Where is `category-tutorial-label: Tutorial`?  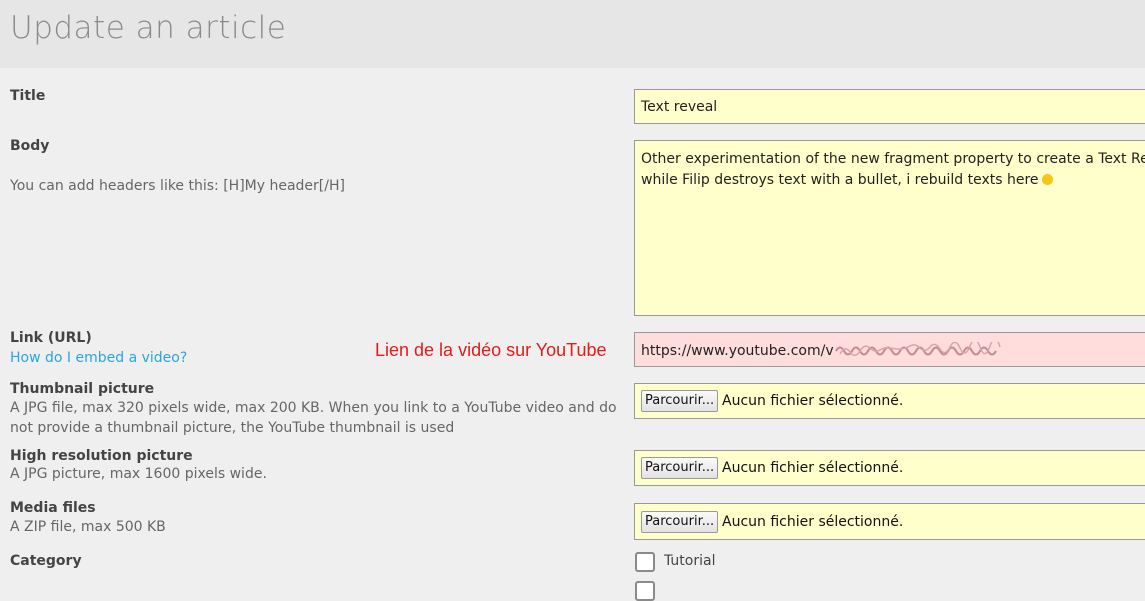
category-tutorial-label: Tutorial is located at coordinates (689, 561).